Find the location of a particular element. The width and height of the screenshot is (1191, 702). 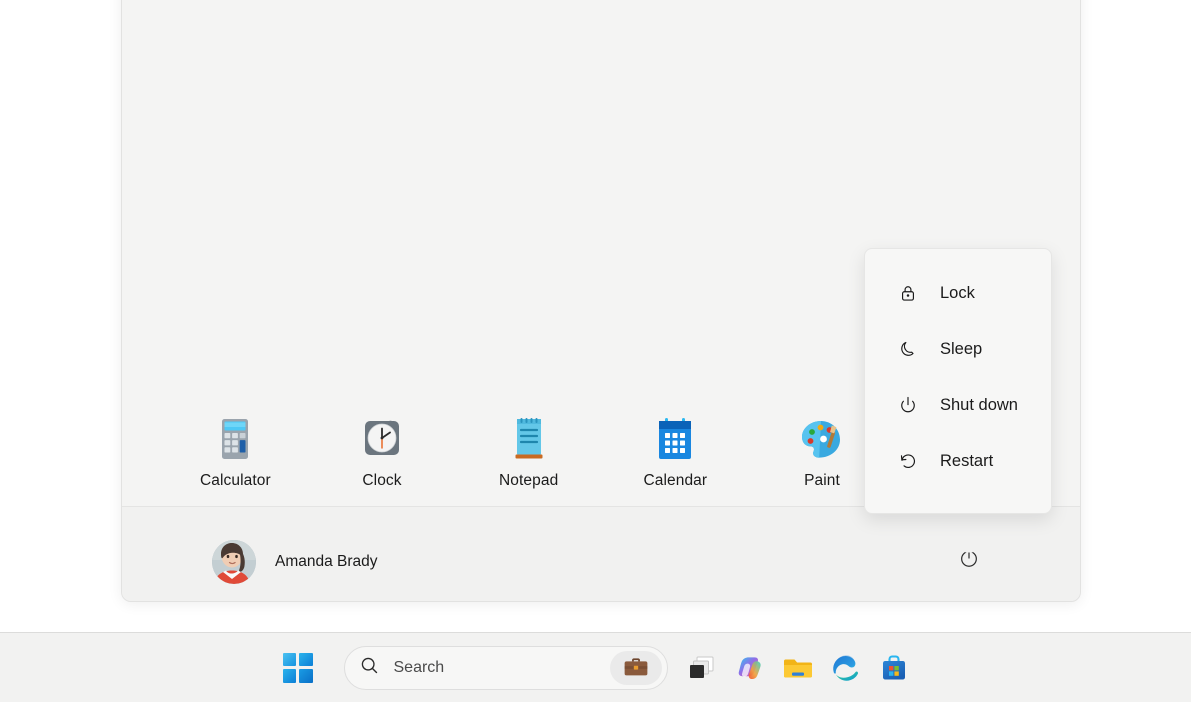

power-menu-item-label: Restart is located at coordinates (967, 460).